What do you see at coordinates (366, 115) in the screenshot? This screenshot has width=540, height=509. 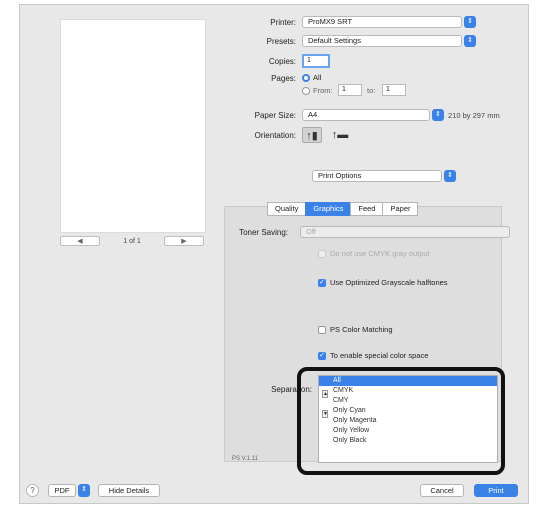 I see `paper-size-popup: A4` at bounding box center [366, 115].